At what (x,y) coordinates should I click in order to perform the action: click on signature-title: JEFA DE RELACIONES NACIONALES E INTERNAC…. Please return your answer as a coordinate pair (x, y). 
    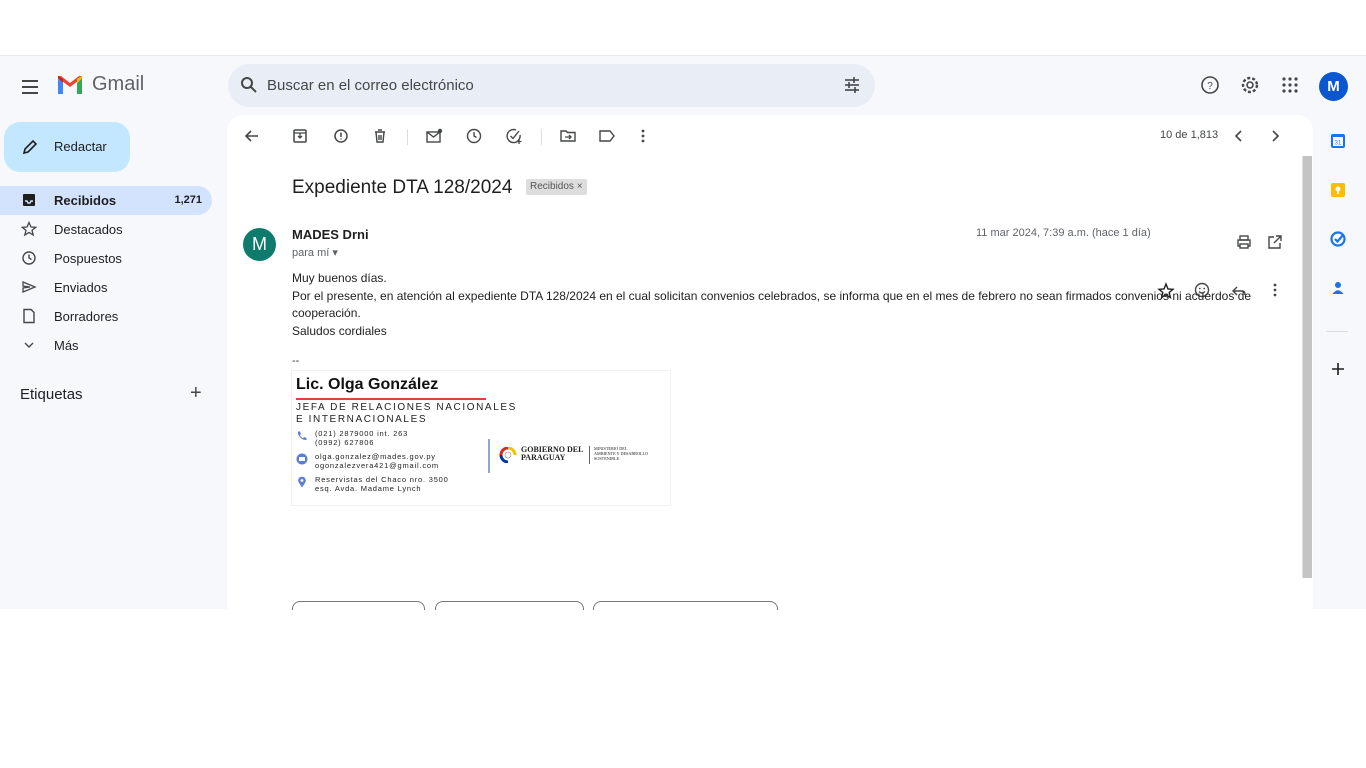
    Looking at the image, I should click on (406, 414).